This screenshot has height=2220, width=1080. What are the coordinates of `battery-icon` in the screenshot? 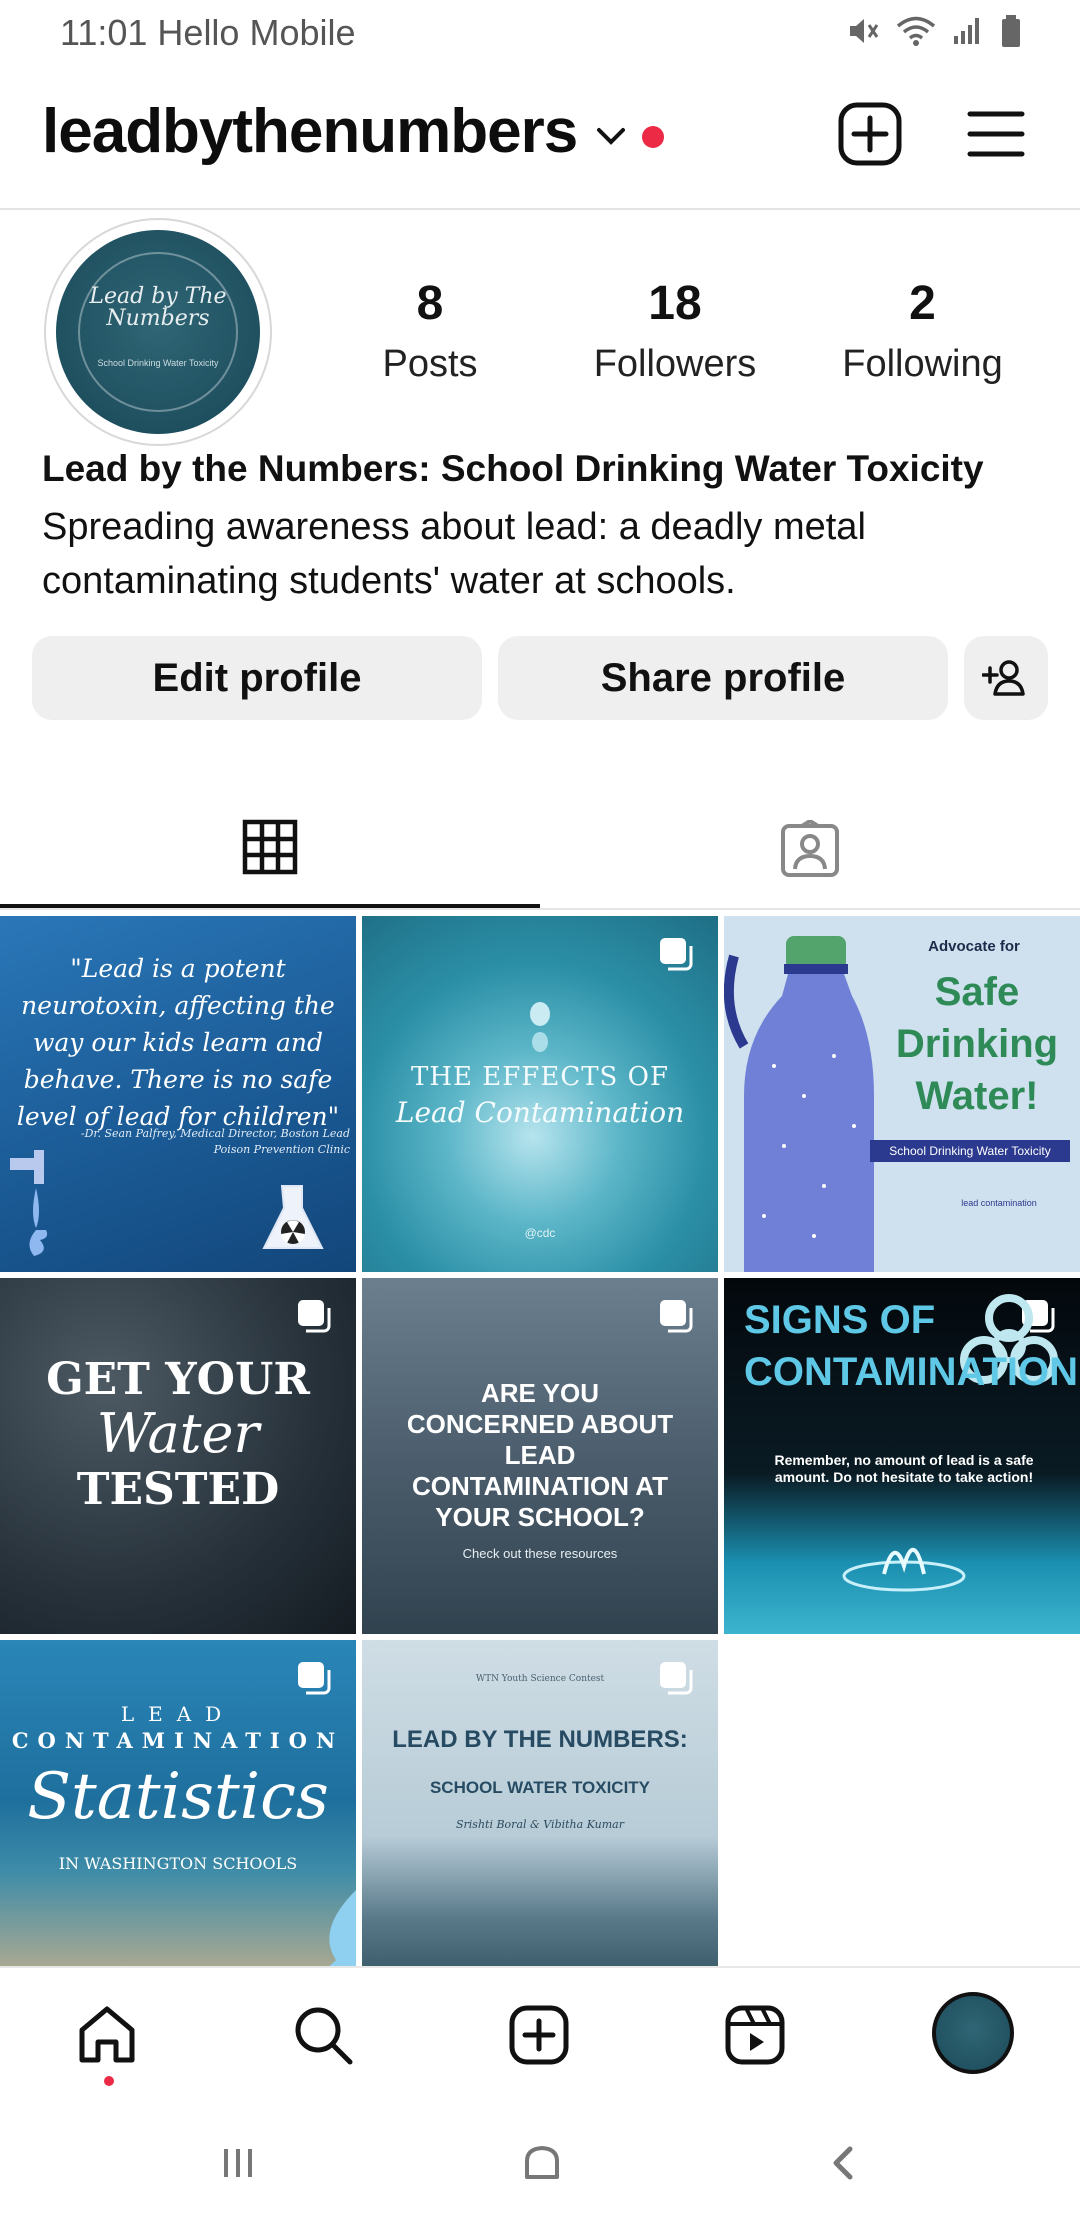 It's located at (1011, 31).